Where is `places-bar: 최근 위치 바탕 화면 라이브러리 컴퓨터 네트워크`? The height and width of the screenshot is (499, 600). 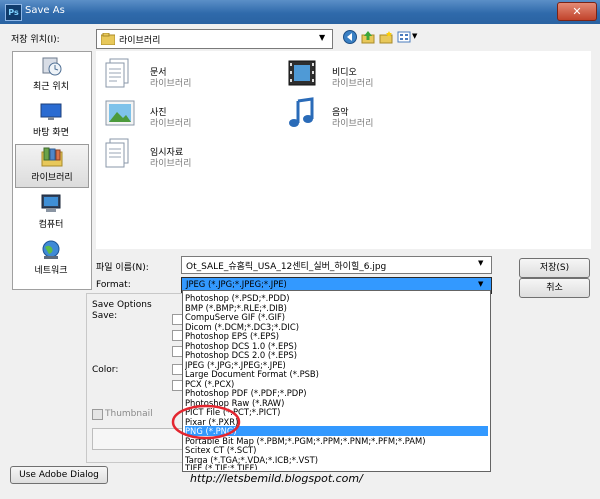 places-bar: 최근 위치 바탕 화면 라이브러리 컴퓨터 네트워크 is located at coordinates (52, 170).